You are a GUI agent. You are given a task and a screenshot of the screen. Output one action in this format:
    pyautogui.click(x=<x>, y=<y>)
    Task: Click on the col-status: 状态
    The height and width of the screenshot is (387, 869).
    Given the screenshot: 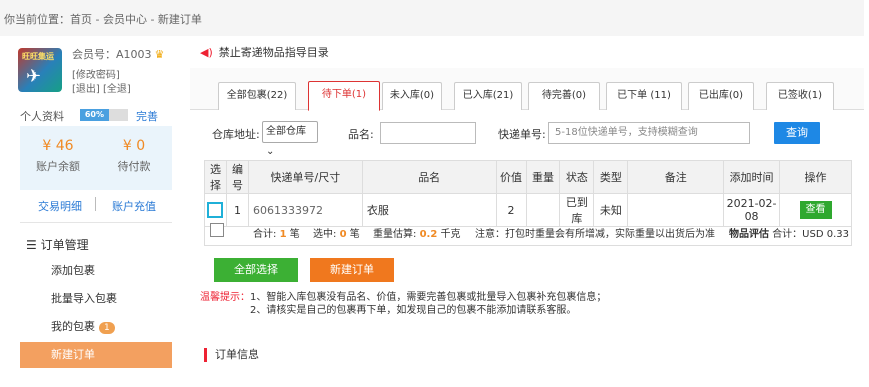 What is the action you would take?
    pyautogui.click(x=577, y=177)
    